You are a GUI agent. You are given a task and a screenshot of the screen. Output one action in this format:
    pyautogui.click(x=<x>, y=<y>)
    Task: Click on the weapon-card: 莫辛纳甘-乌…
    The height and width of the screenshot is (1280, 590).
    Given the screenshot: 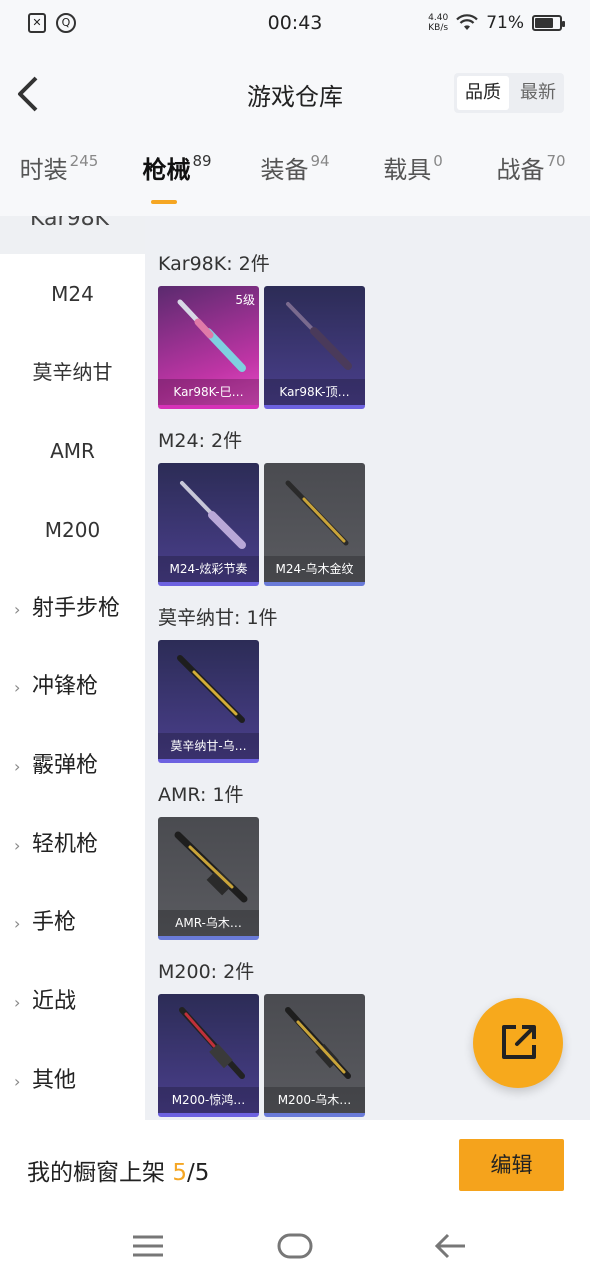 What is the action you would take?
    pyautogui.click(x=208, y=701)
    